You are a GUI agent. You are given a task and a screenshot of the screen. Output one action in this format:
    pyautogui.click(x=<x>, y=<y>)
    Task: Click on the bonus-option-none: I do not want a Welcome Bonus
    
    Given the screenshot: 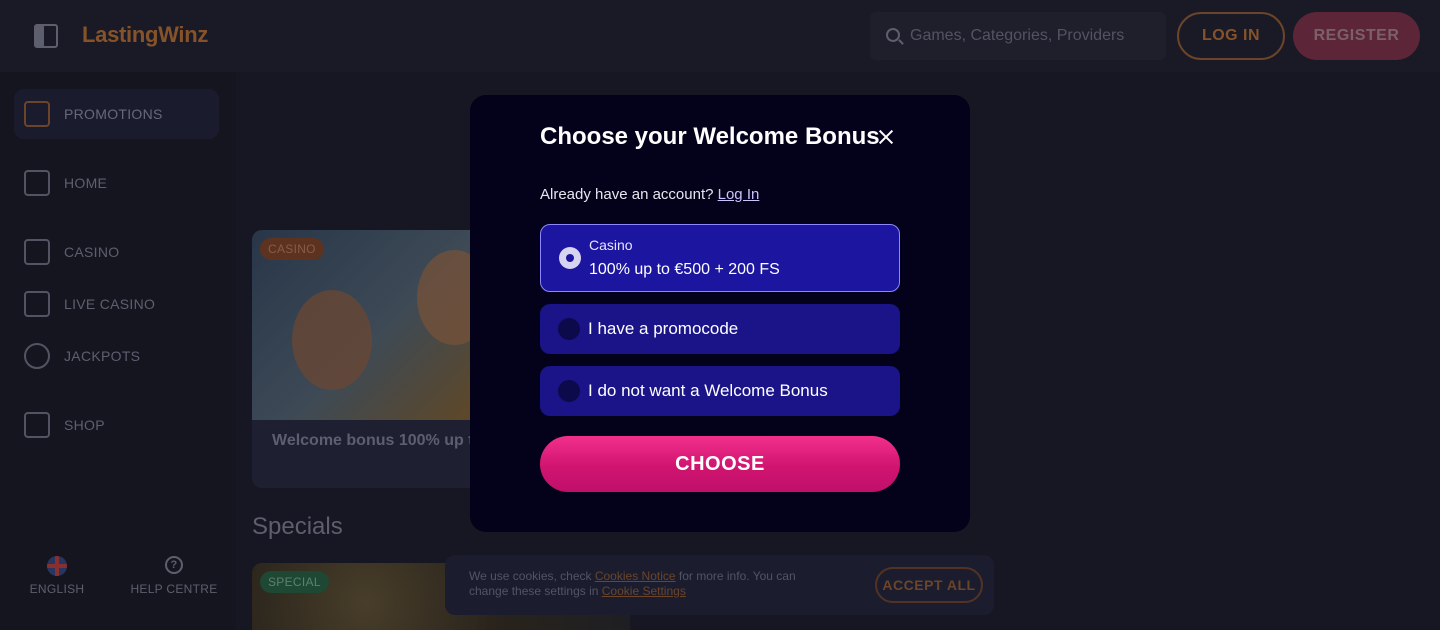 What is the action you would take?
    pyautogui.click(x=720, y=391)
    